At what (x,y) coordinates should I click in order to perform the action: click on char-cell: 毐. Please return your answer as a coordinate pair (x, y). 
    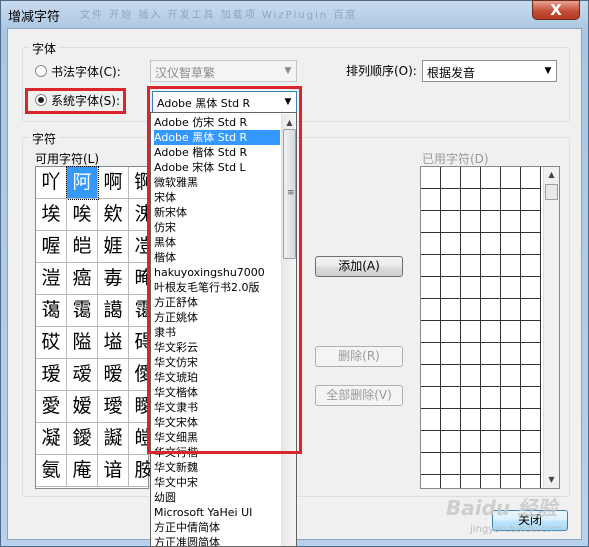
    Looking at the image, I should click on (113, 279).